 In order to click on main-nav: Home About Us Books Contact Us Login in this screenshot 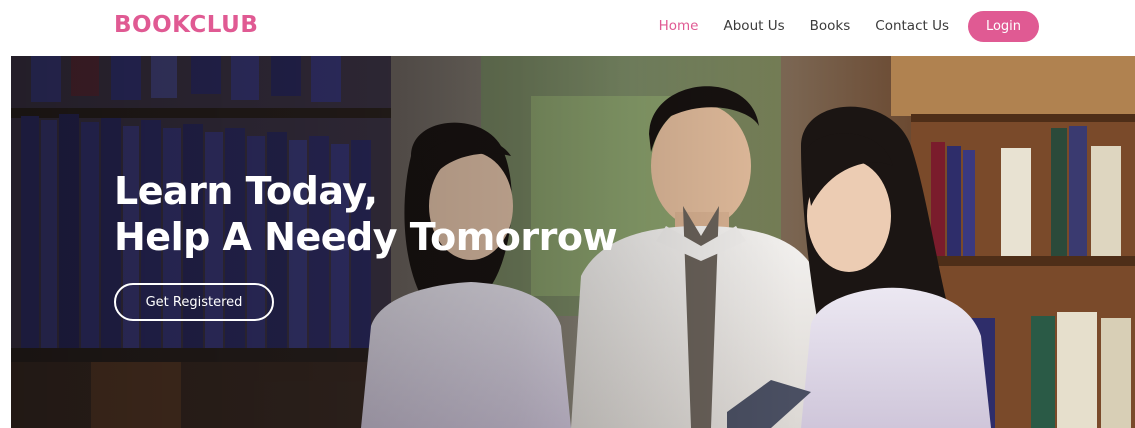, I will do `click(836, 26)`.